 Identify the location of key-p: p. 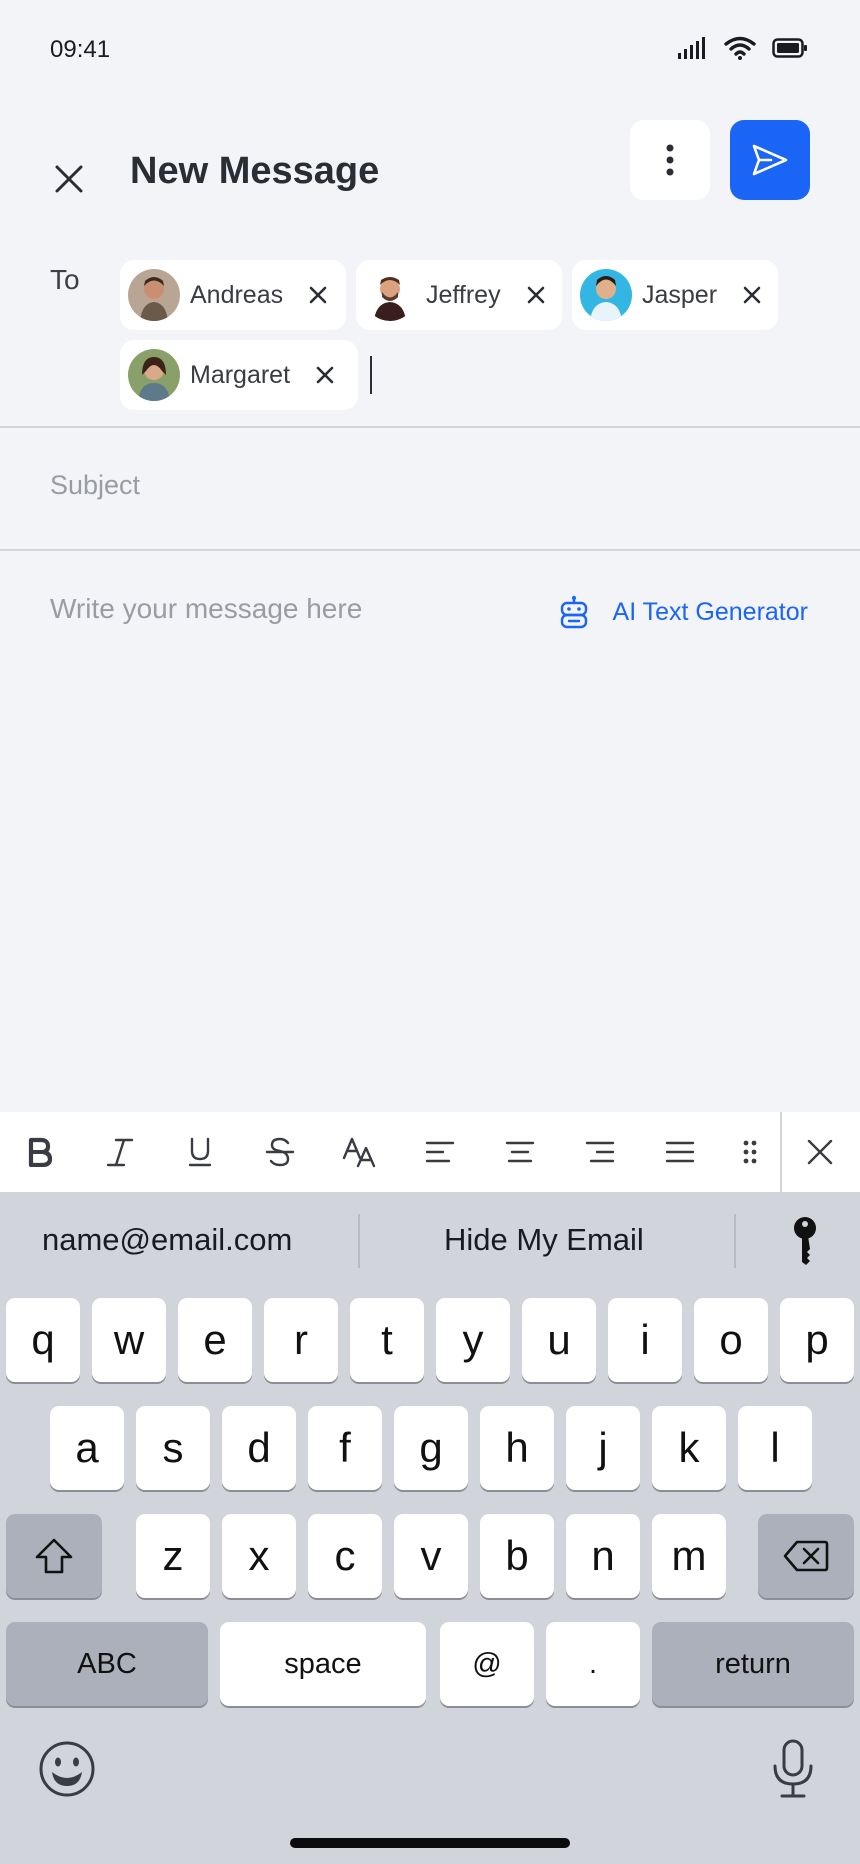
(817, 1340).